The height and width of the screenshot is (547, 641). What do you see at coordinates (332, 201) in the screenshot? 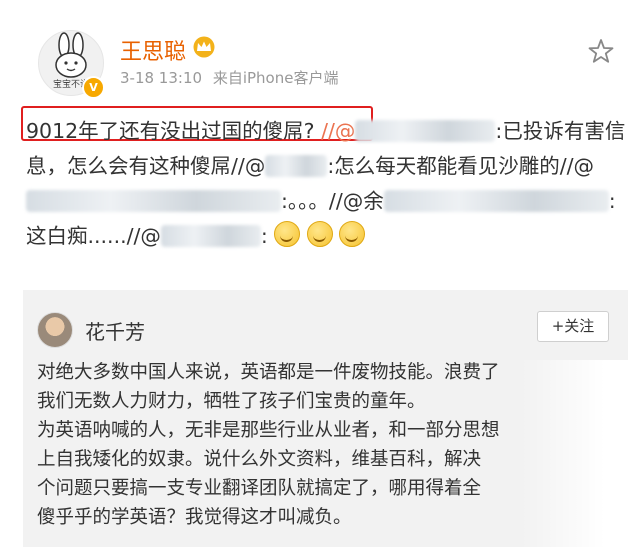
I see `post-segment-4: :。。。//@余` at bounding box center [332, 201].